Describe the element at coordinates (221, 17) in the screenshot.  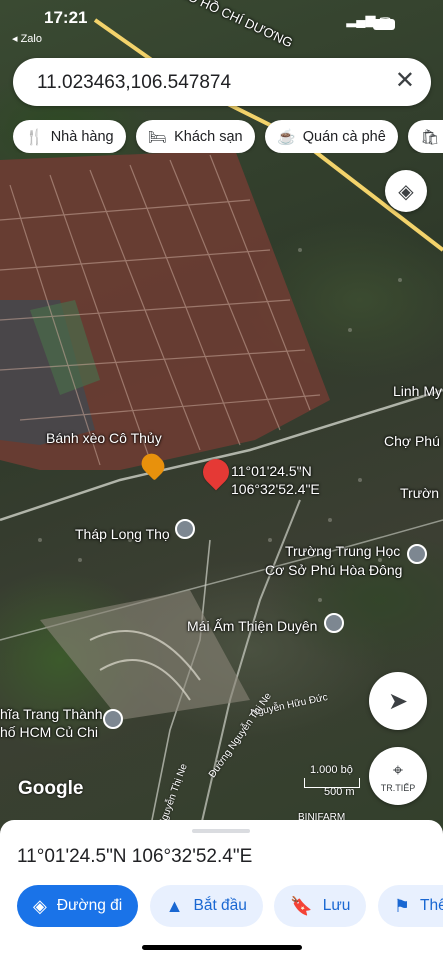
I see `status-bar: 17:21 ▂▄▆ ᯤ` at that location.